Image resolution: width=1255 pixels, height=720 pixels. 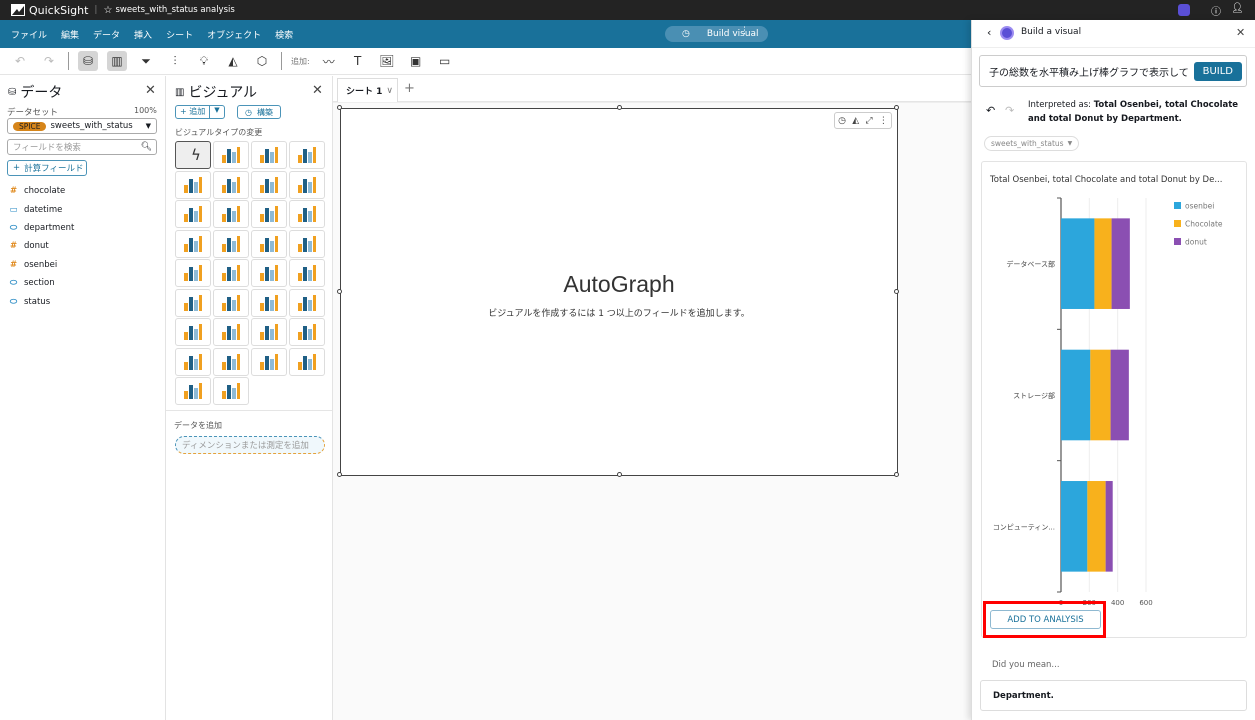 What do you see at coordinates (855, 121) in the screenshot?
I see `format-icon: ◭` at bounding box center [855, 121].